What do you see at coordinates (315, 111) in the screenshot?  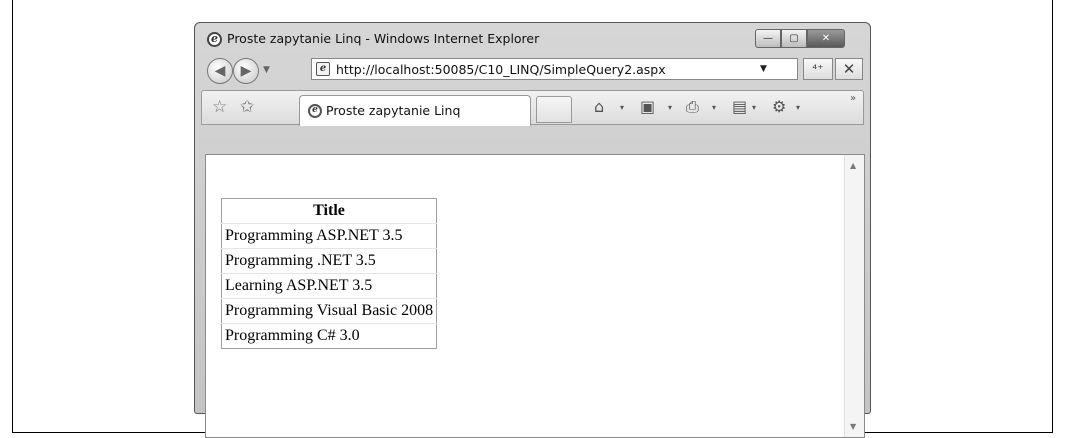 I see `ie-tab-icon: e` at bounding box center [315, 111].